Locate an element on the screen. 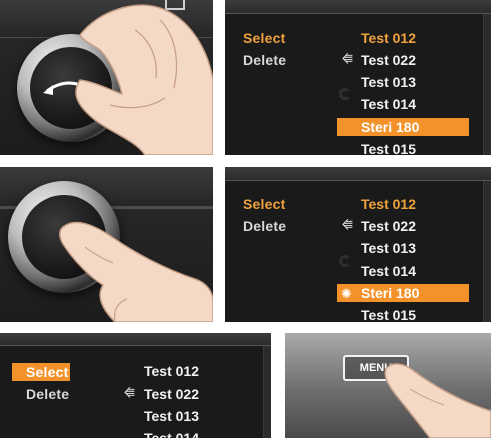  list-item-selected: Steri 180 is located at coordinates (403, 127).